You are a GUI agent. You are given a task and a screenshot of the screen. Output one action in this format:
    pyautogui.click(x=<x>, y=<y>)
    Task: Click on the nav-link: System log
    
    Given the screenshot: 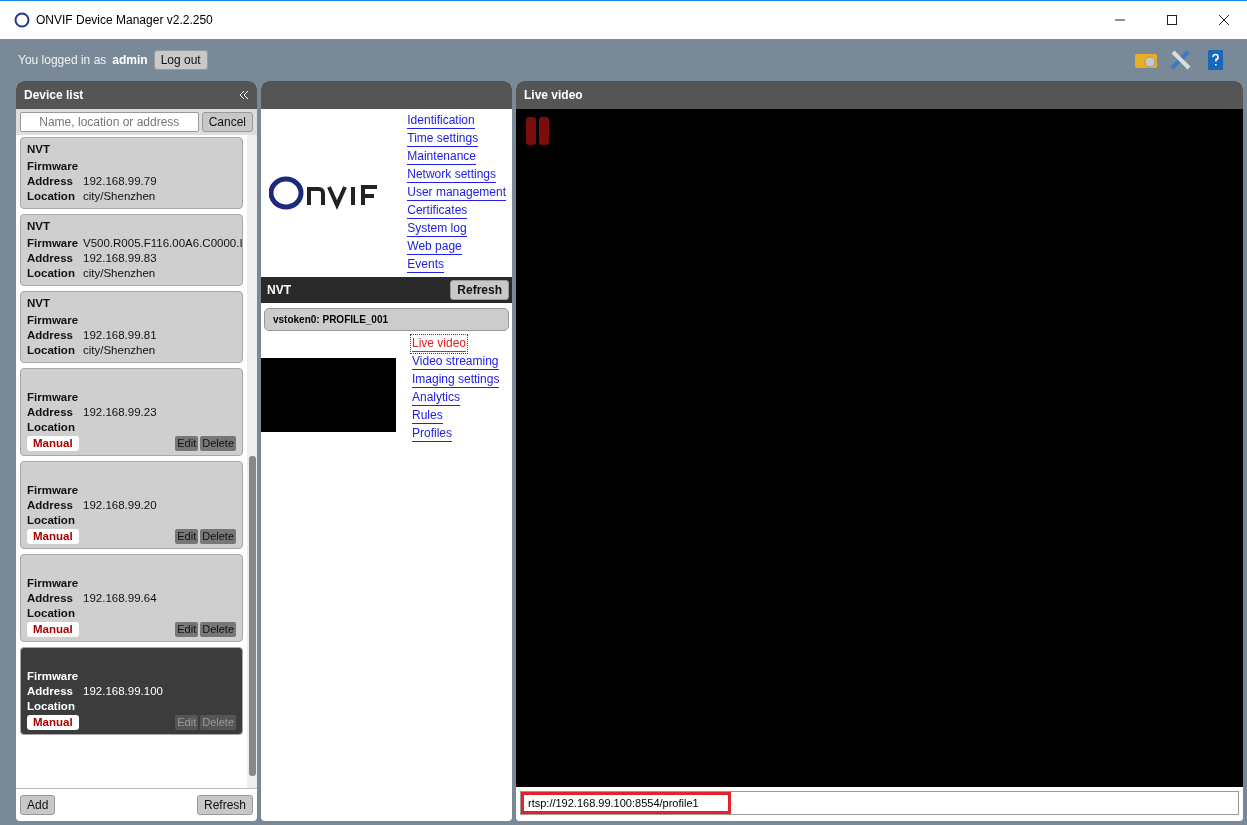 What is the action you would take?
    pyautogui.click(x=437, y=229)
    